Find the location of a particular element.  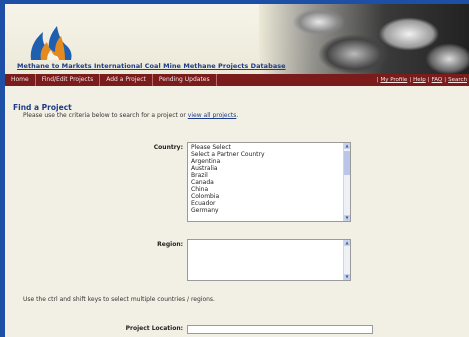

nav-home: Home is located at coordinates (20, 80).